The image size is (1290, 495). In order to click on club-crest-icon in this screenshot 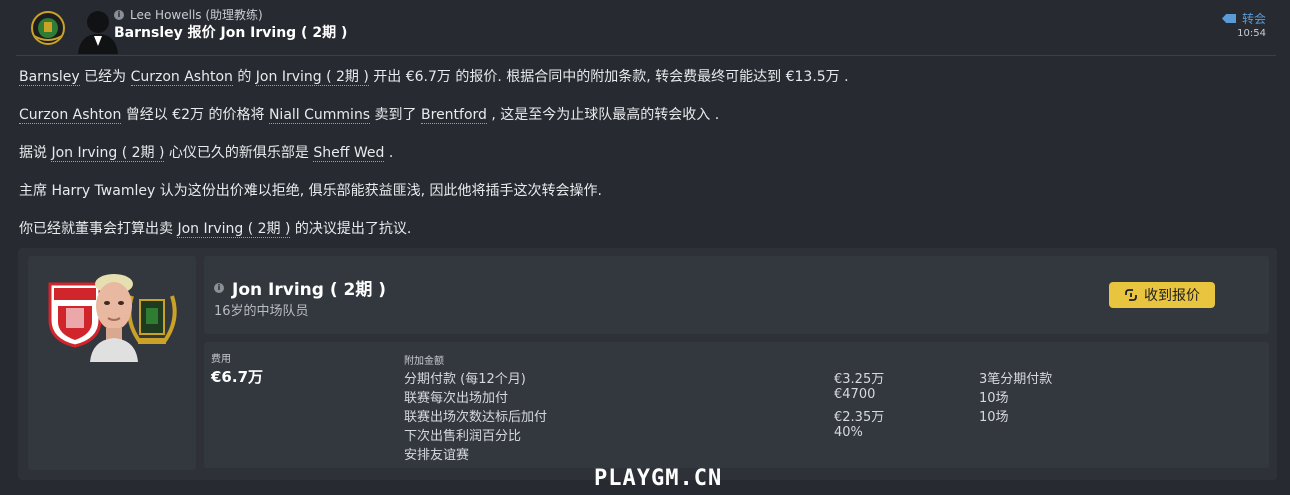, I will do `click(48, 28)`.